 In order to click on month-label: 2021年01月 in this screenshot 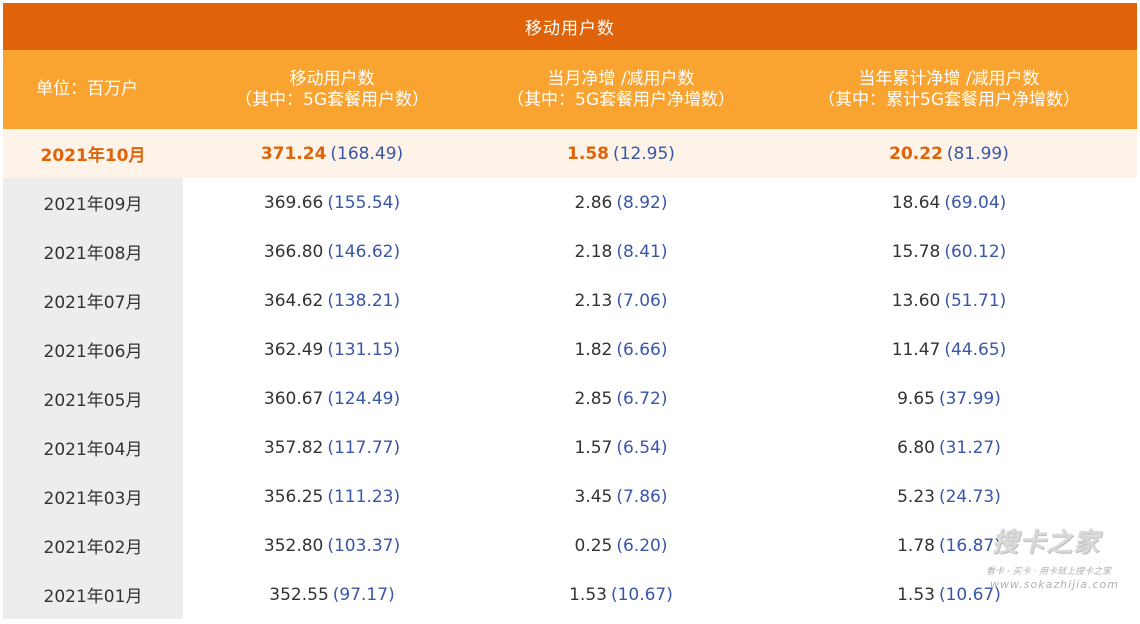, I will do `click(93, 597)`.